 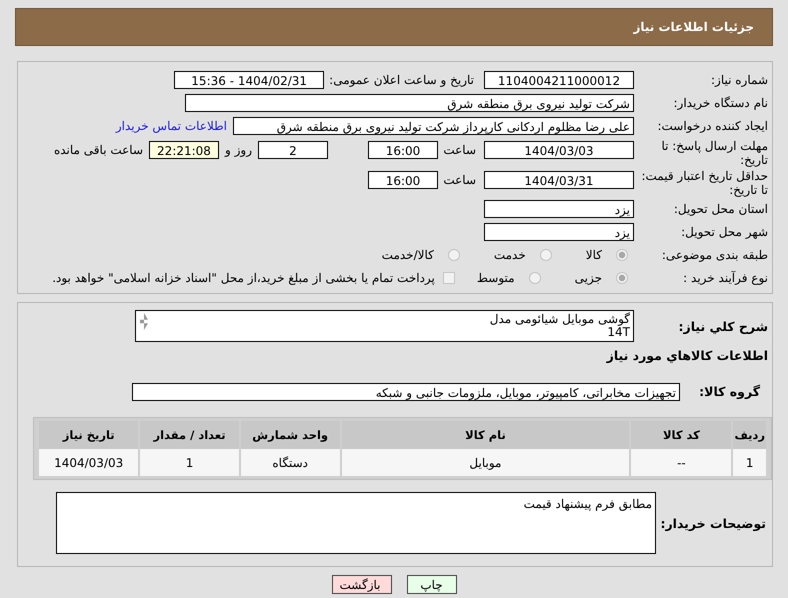 What do you see at coordinates (714, 152) in the screenshot?
I see `field-label: مهلت ارسال پاسخ: تا تاریخ:` at bounding box center [714, 152].